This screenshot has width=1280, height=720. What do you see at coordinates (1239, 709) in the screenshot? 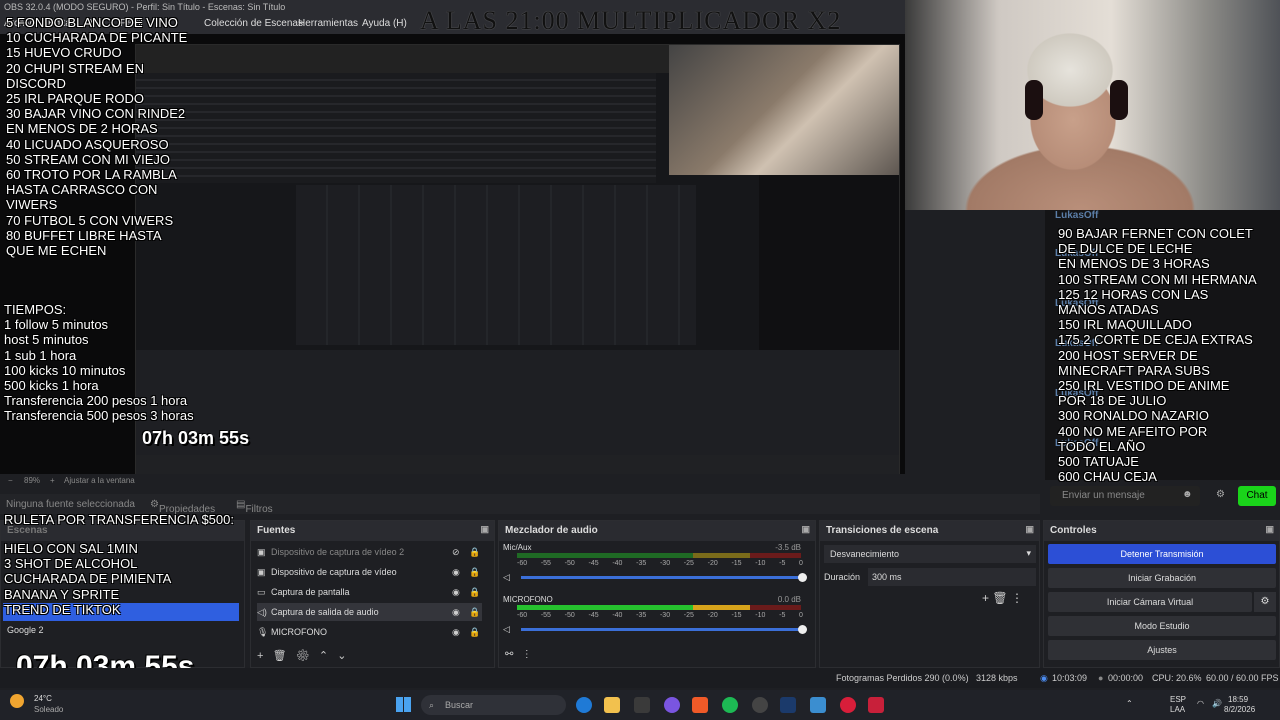
I see `clock-date: 8/2/2026` at bounding box center [1239, 709].